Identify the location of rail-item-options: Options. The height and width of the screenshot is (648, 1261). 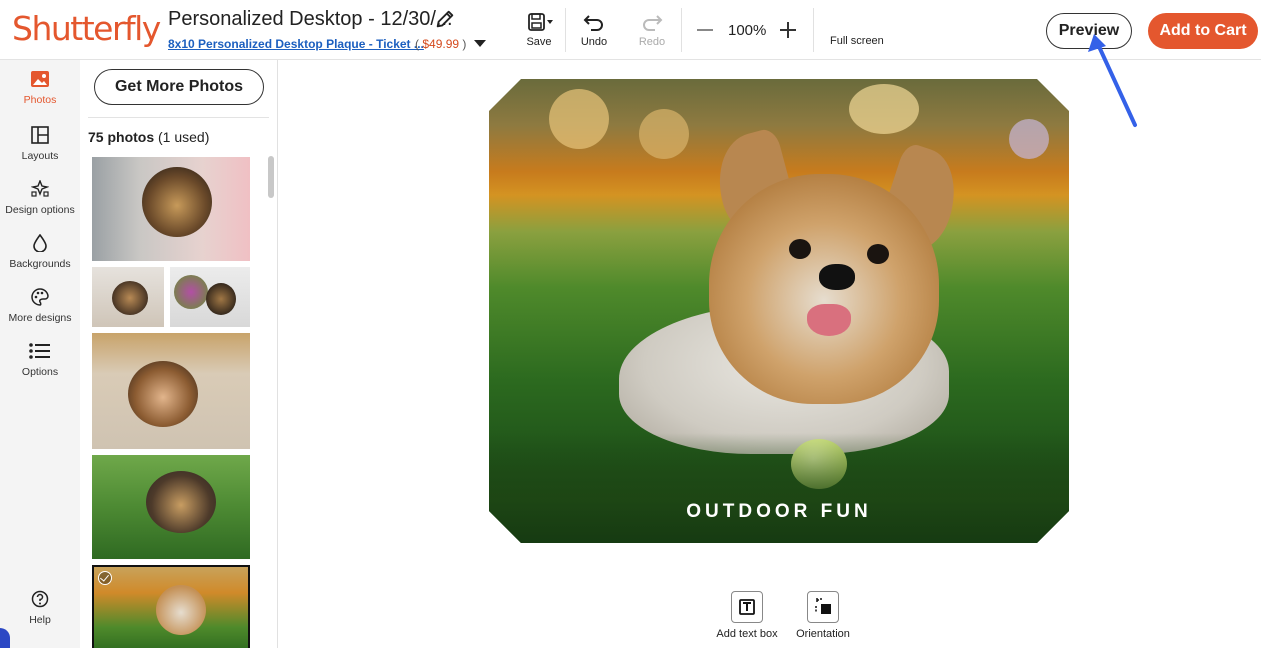
(40, 360).